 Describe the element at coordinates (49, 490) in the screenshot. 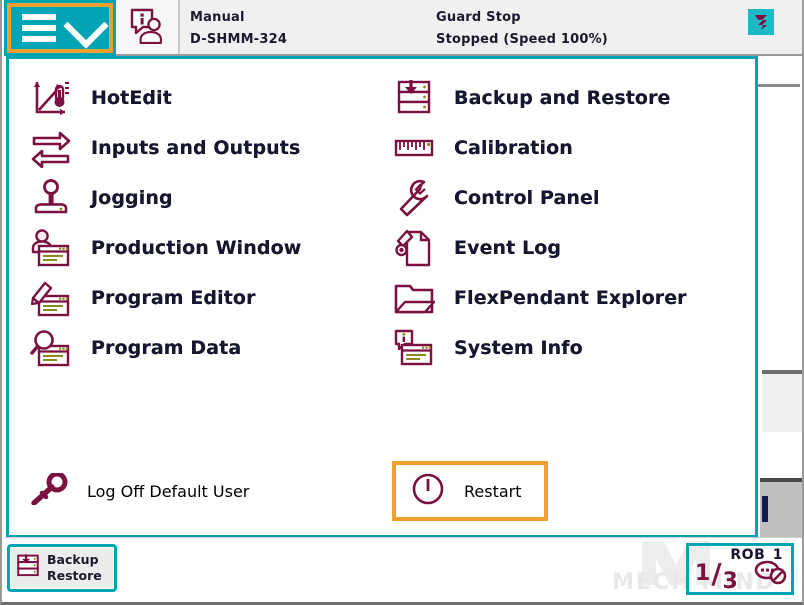

I see `key-icon` at that location.